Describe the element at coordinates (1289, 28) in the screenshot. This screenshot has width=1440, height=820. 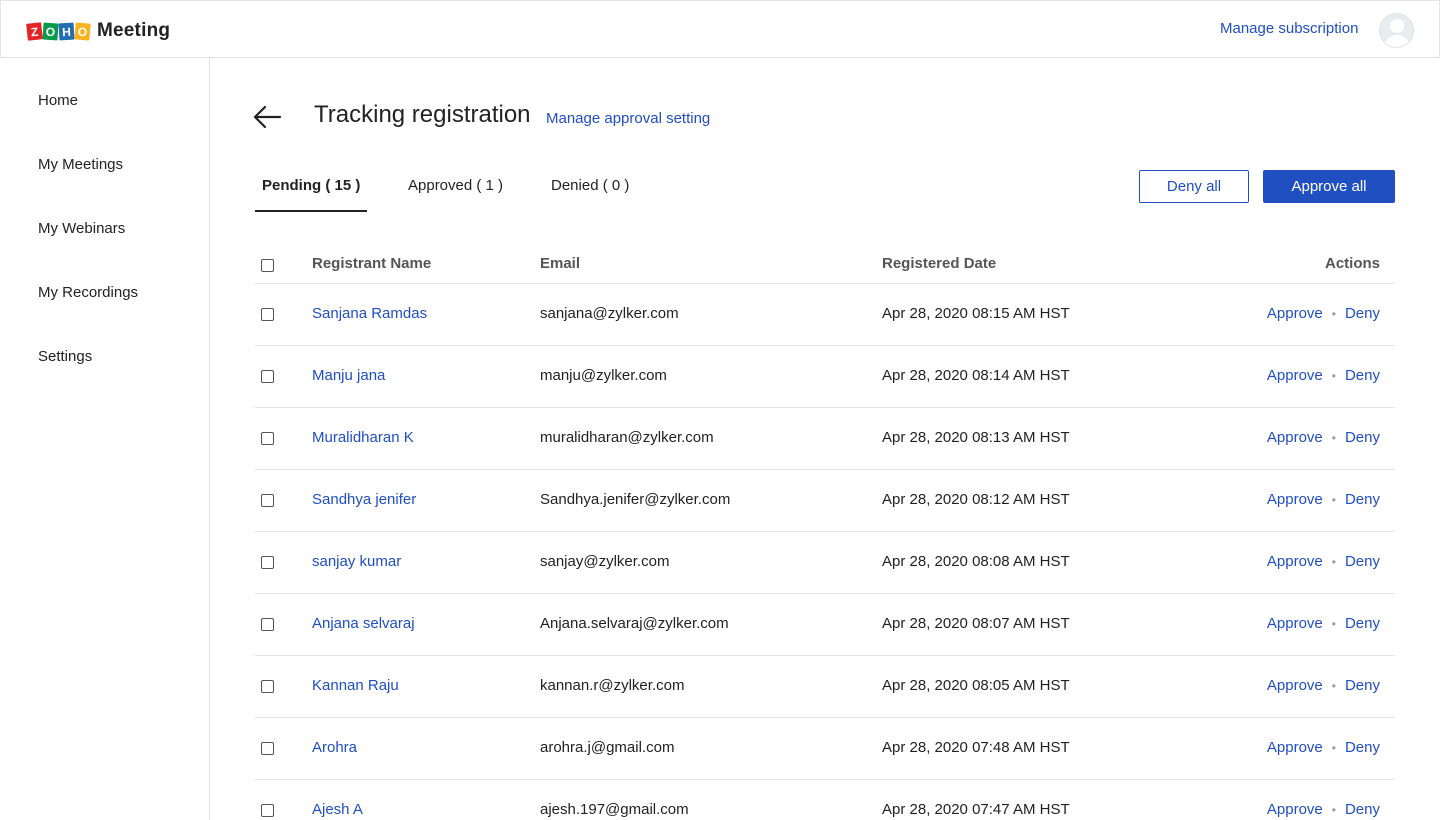
I see `manage-subscription-link: Manage subscription` at that location.